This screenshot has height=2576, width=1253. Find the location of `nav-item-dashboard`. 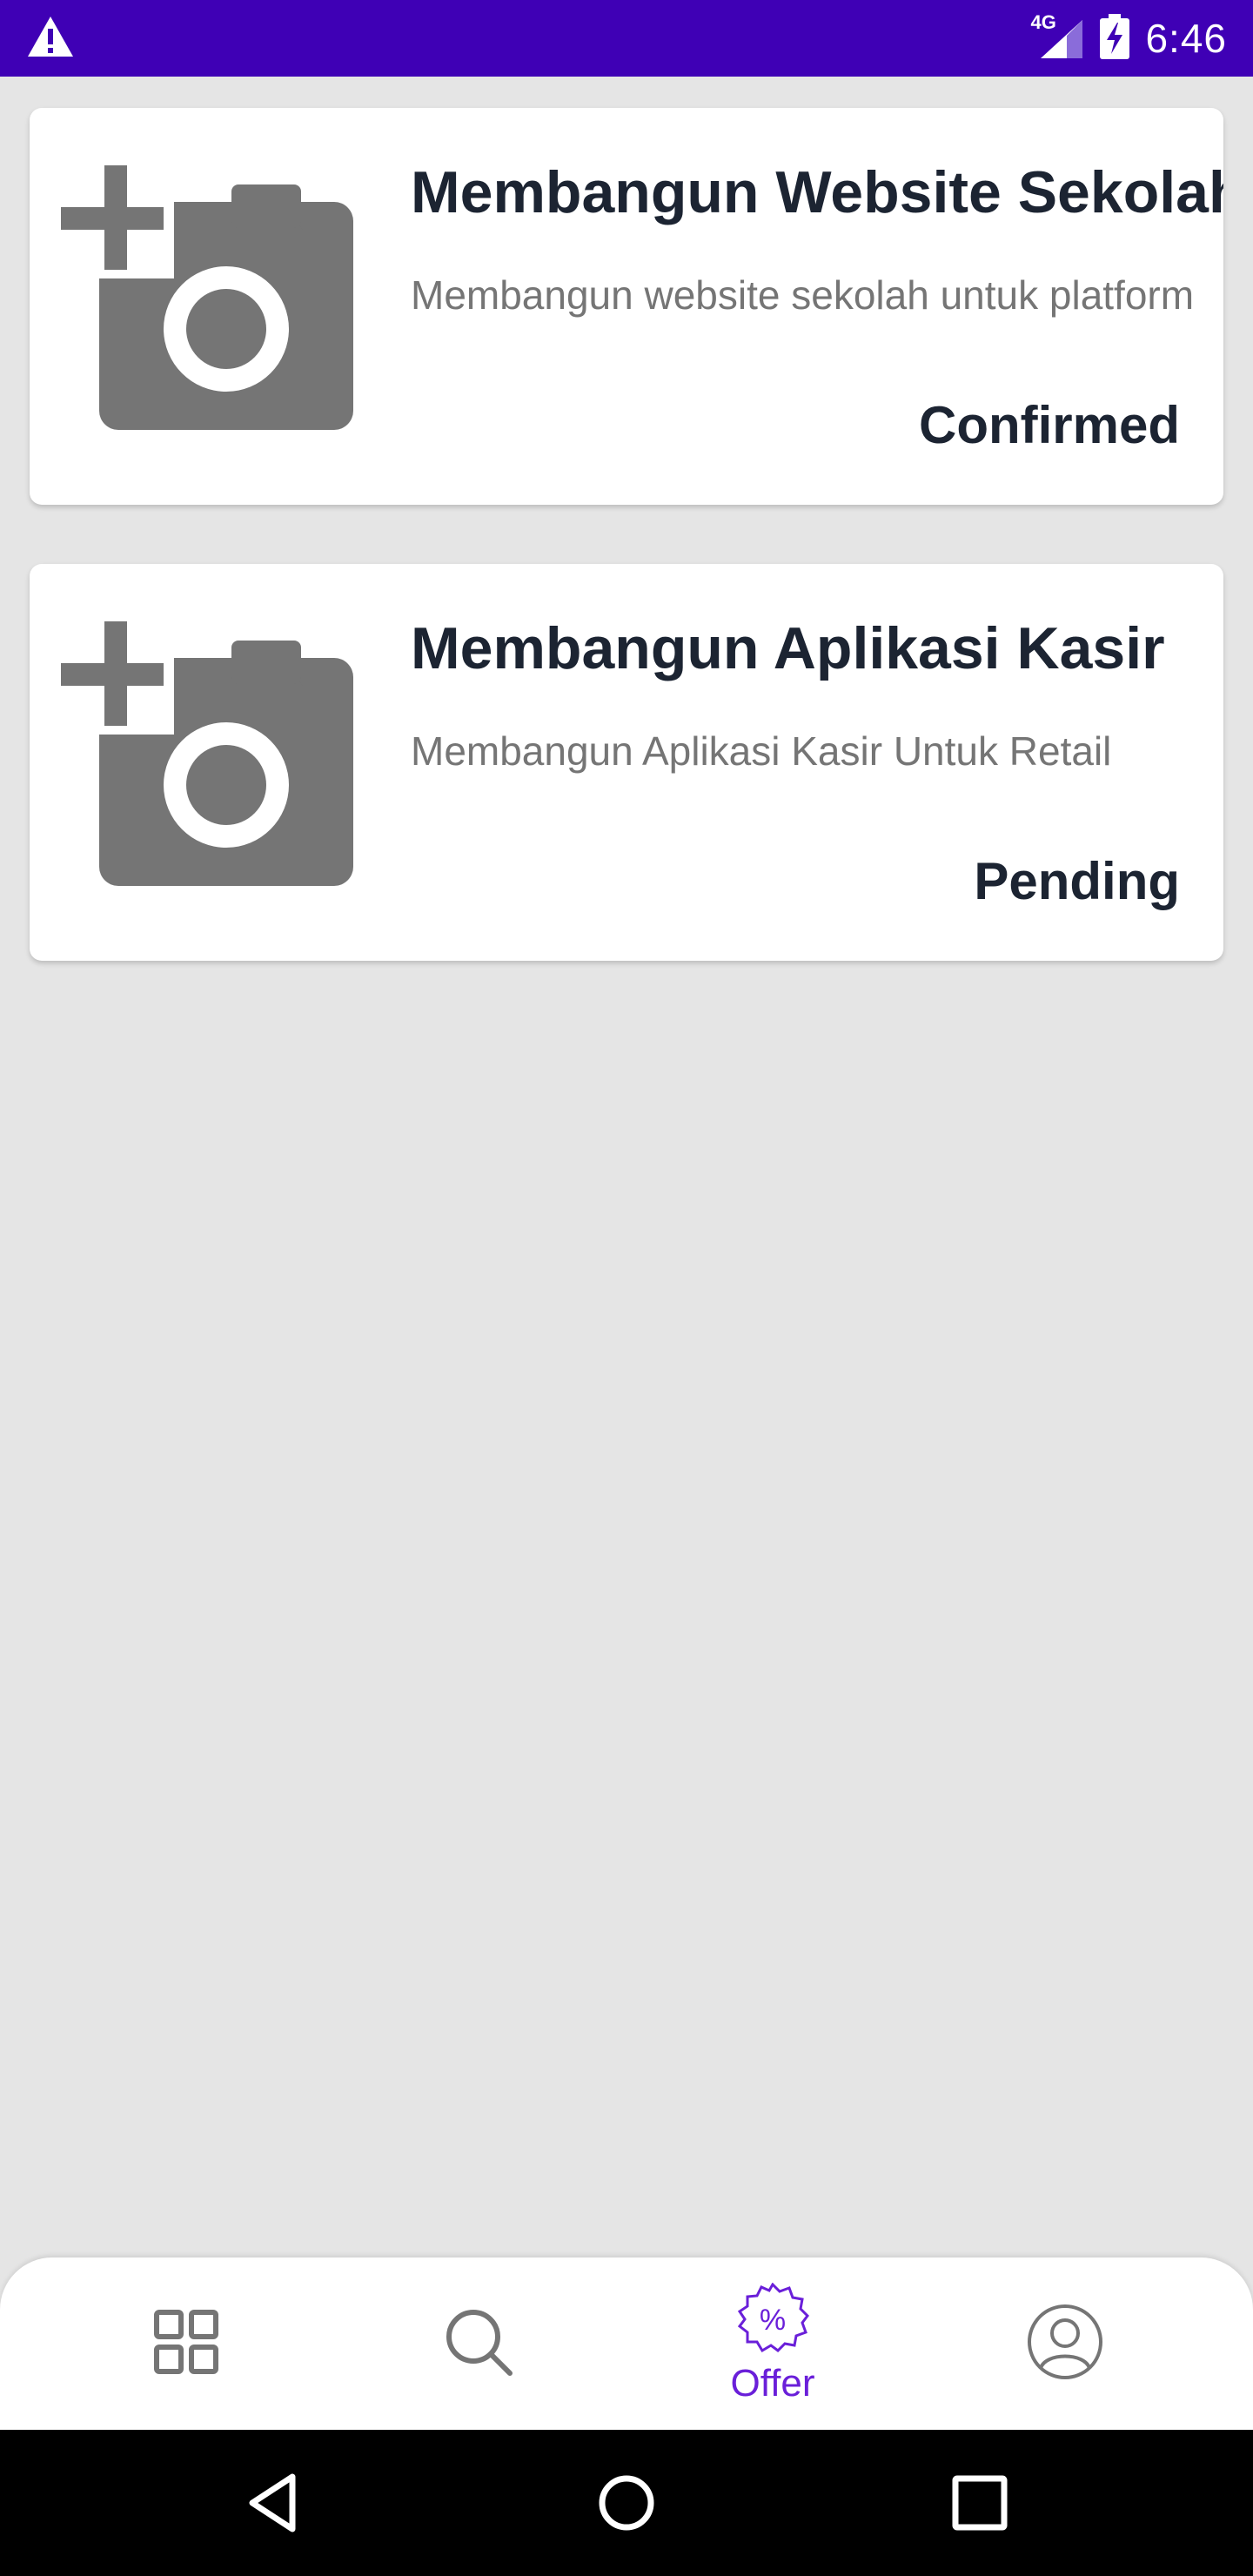

nav-item-dashboard is located at coordinates (186, 2343).